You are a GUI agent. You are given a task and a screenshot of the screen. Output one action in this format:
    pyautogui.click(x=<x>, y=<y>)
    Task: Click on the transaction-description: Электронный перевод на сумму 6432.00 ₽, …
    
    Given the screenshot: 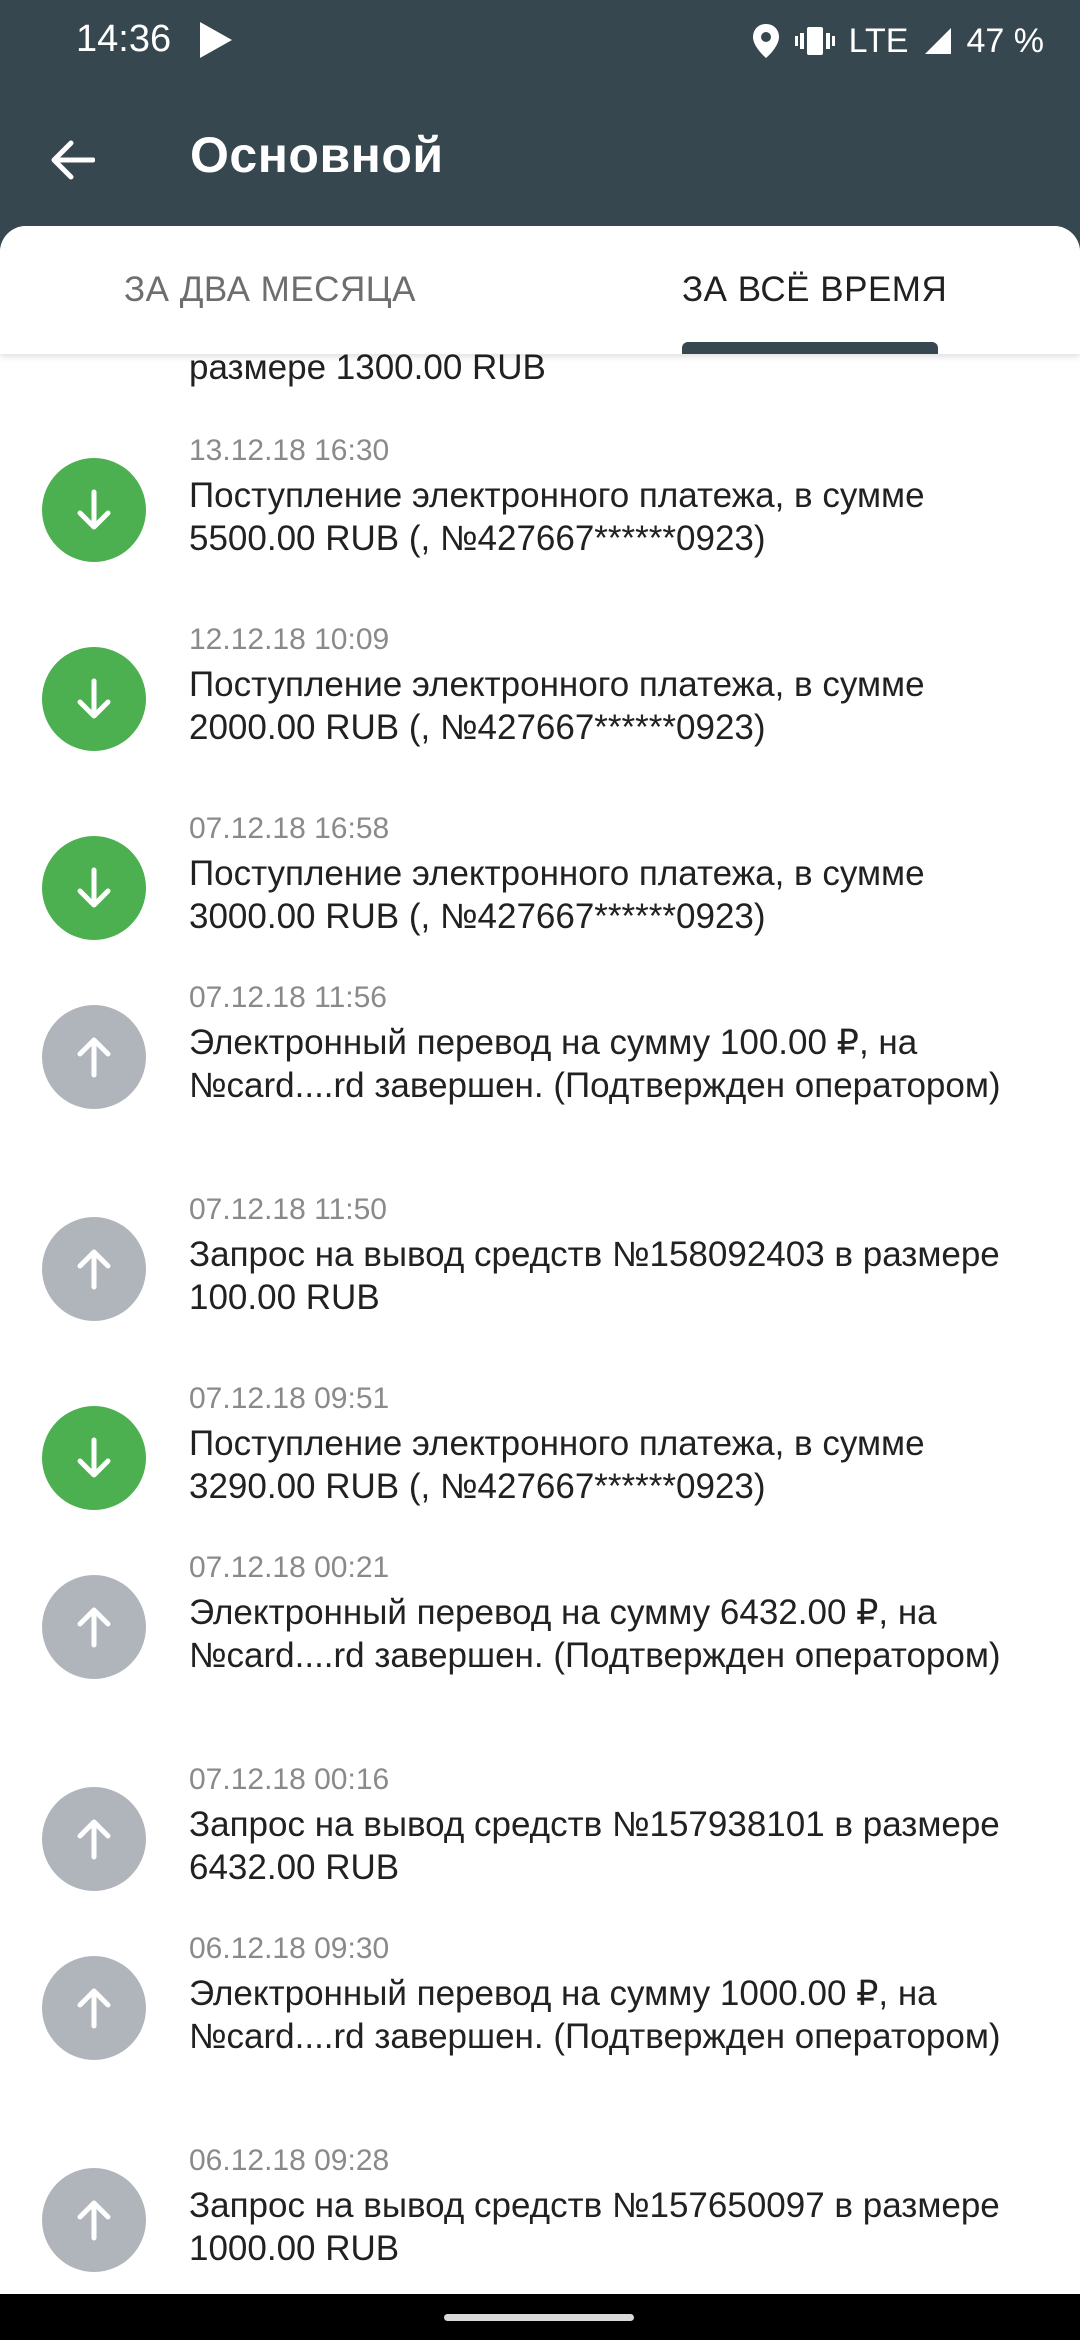 What is the action you would take?
    pyautogui.click(x=595, y=1634)
    